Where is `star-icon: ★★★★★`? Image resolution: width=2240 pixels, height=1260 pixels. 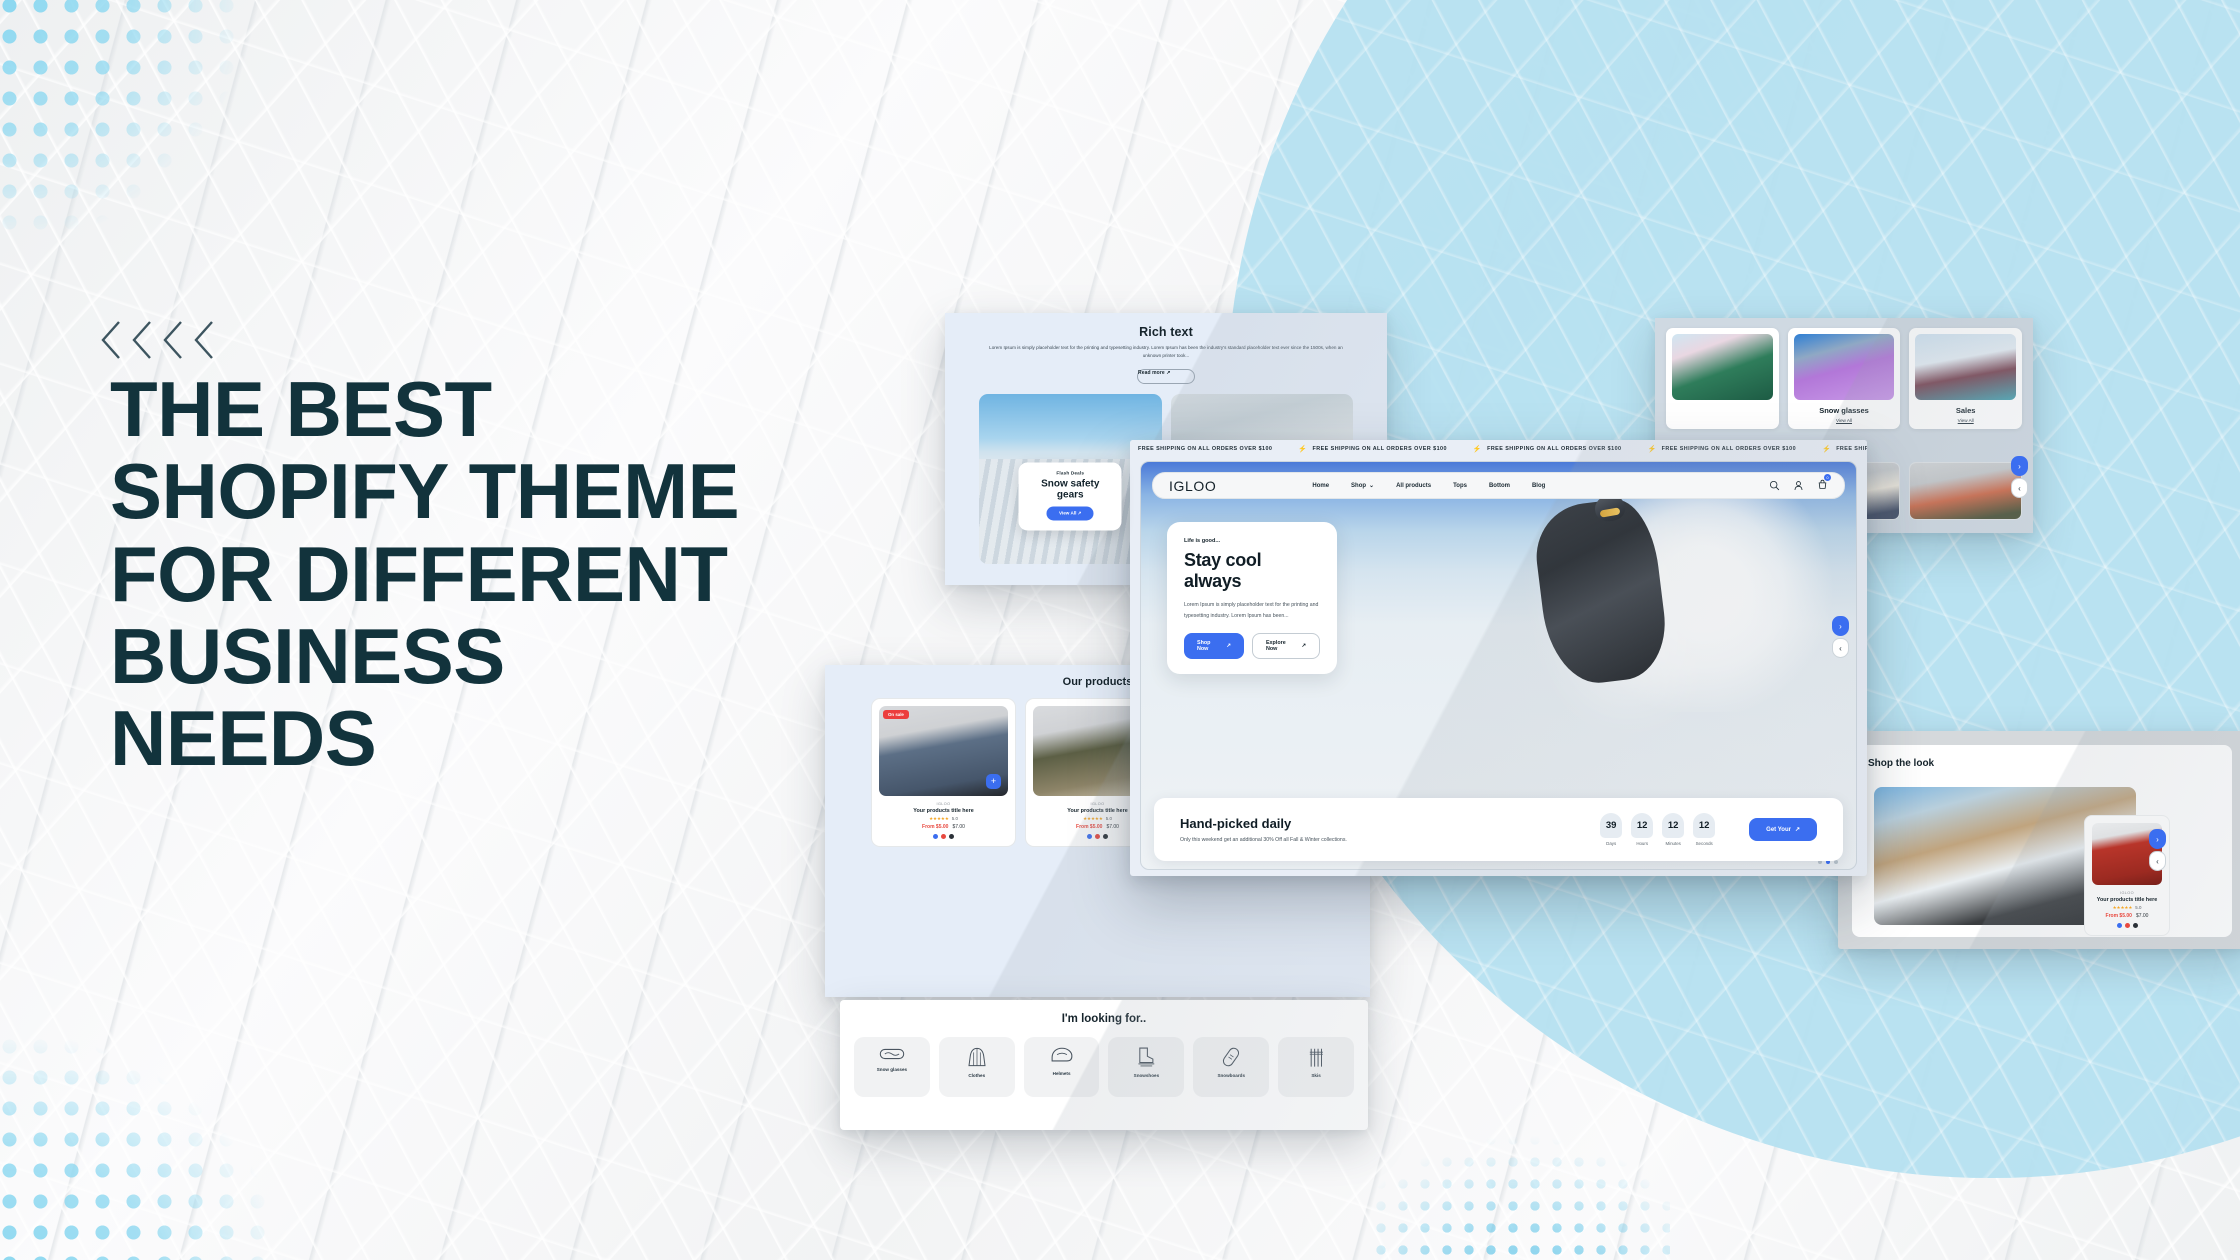
star-icon: ★★★★★ is located at coordinates (1093, 818).